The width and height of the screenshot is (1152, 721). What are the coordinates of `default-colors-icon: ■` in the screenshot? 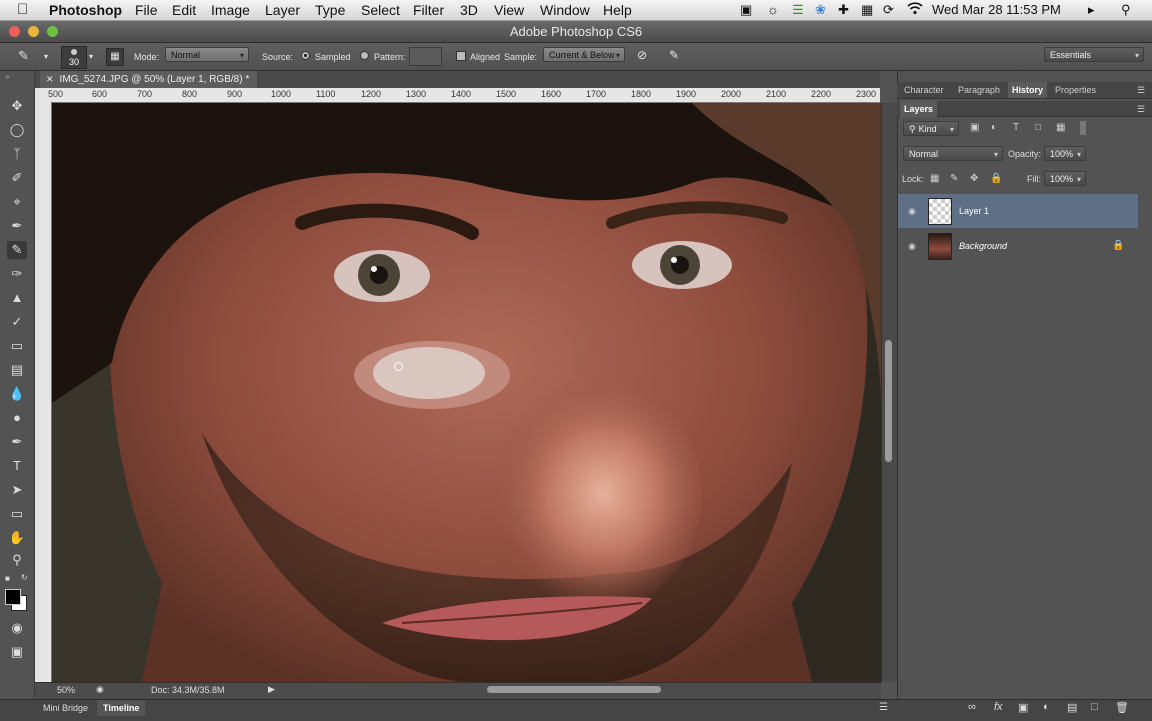 It's located at (7, 578).